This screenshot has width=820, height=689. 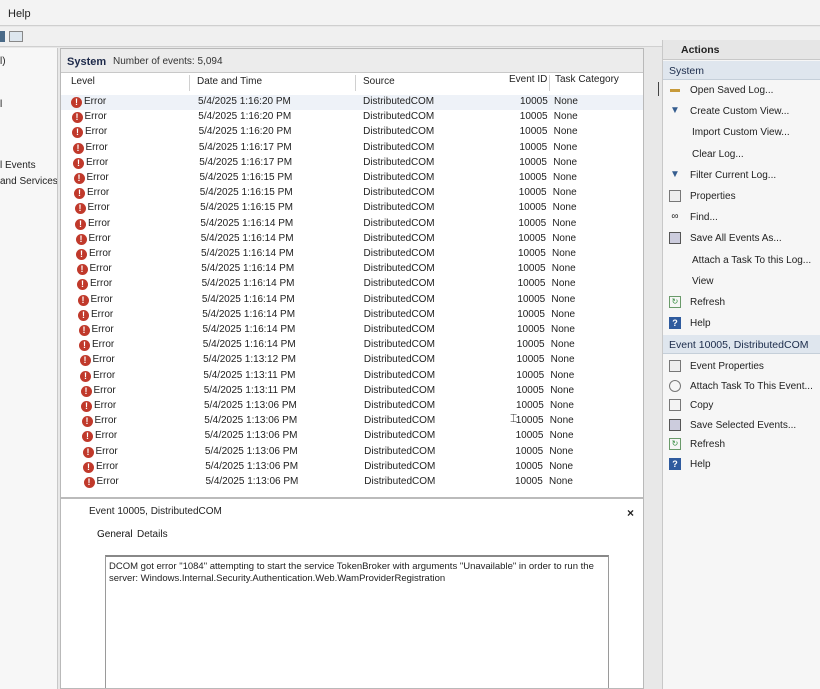 What do you see at coordinates (18, 165) in the screenshot?
I see `tree-node-events: l Events` at bounding box center [18, 165].